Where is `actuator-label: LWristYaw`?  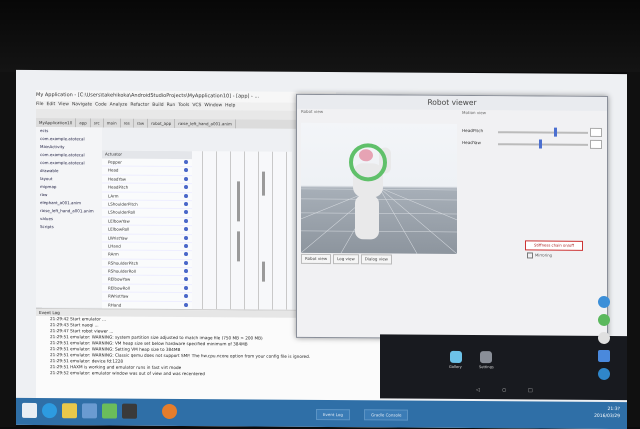
actuator-label: LWristYaw is located at coordinates (118, 238).